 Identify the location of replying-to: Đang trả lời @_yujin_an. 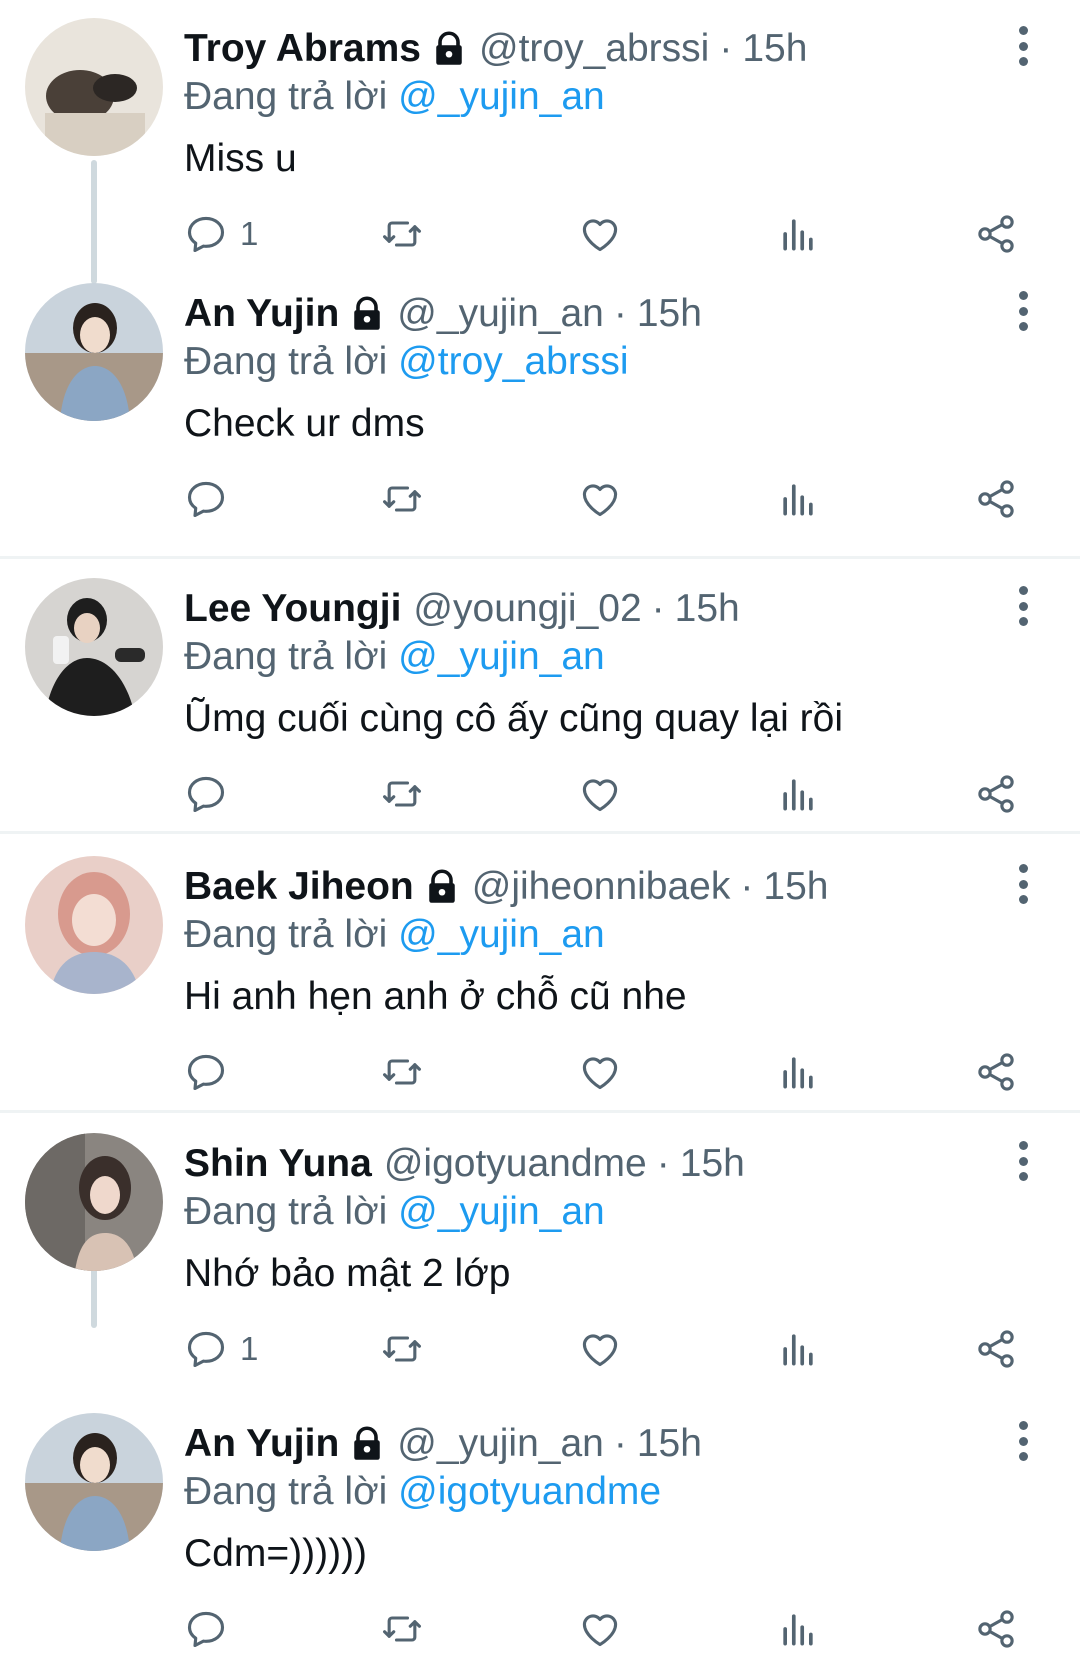
(394, 935).